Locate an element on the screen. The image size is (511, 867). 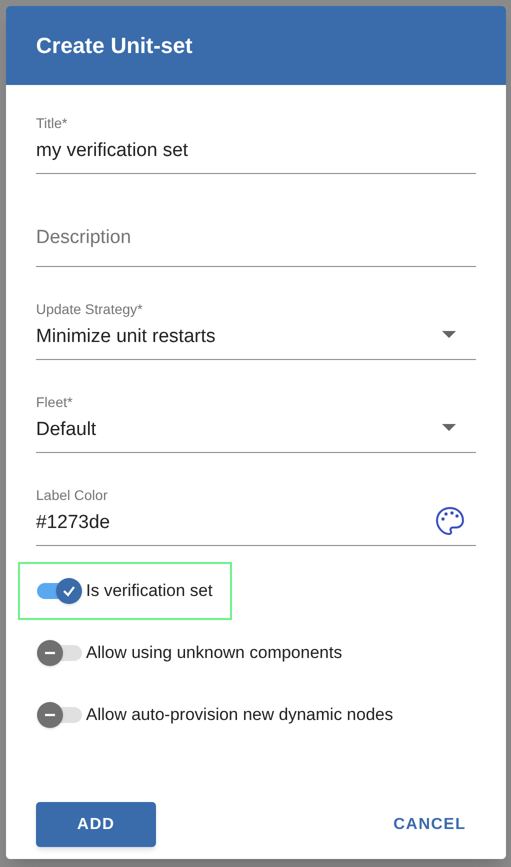
select-field: Default is located at coordinates (236, 430).